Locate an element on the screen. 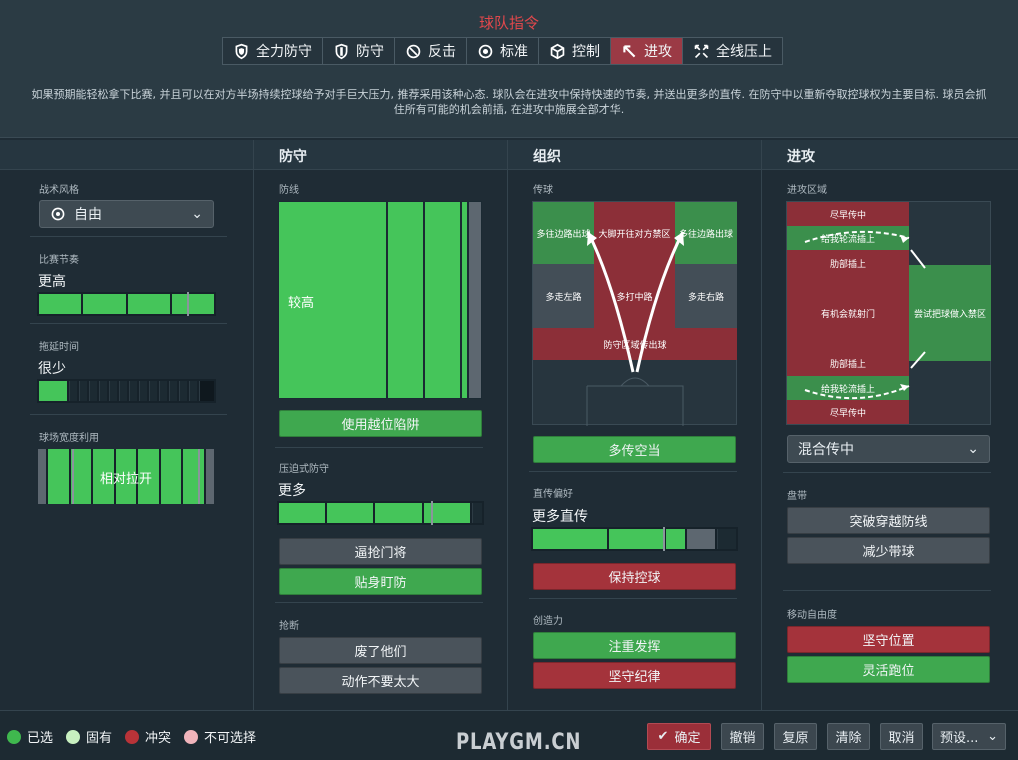 This screenshot has width=1018, height=760. counter-icon is located at coordinates (413, 51).